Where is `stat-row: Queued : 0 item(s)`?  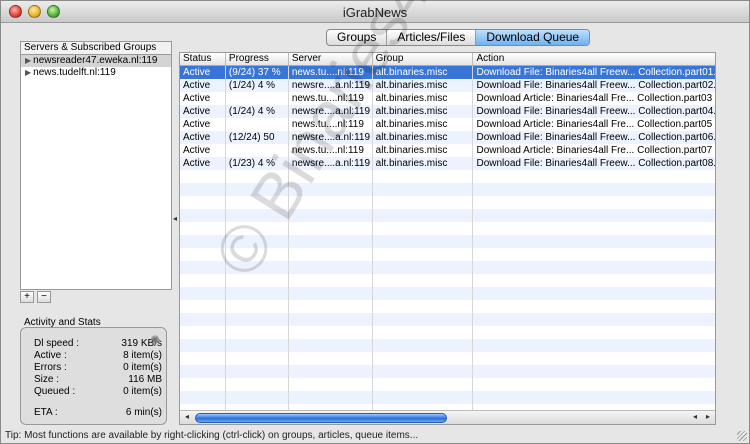 stat-row: Queued : 0 item(s) is located at coordinates (98, 391).